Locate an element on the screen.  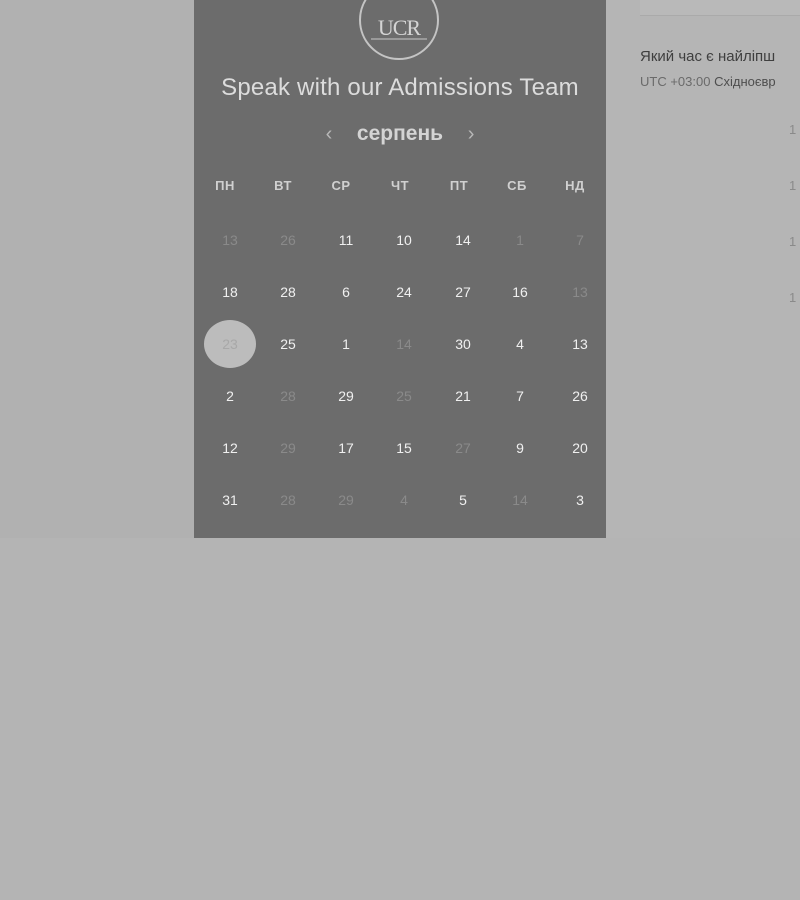
calendar-day: 10 is located at coordinates (404, 240).